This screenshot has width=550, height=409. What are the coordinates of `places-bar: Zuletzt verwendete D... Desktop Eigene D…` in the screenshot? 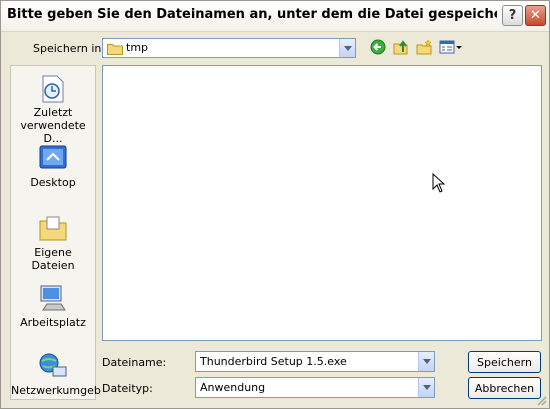 It's located at (55, 232).